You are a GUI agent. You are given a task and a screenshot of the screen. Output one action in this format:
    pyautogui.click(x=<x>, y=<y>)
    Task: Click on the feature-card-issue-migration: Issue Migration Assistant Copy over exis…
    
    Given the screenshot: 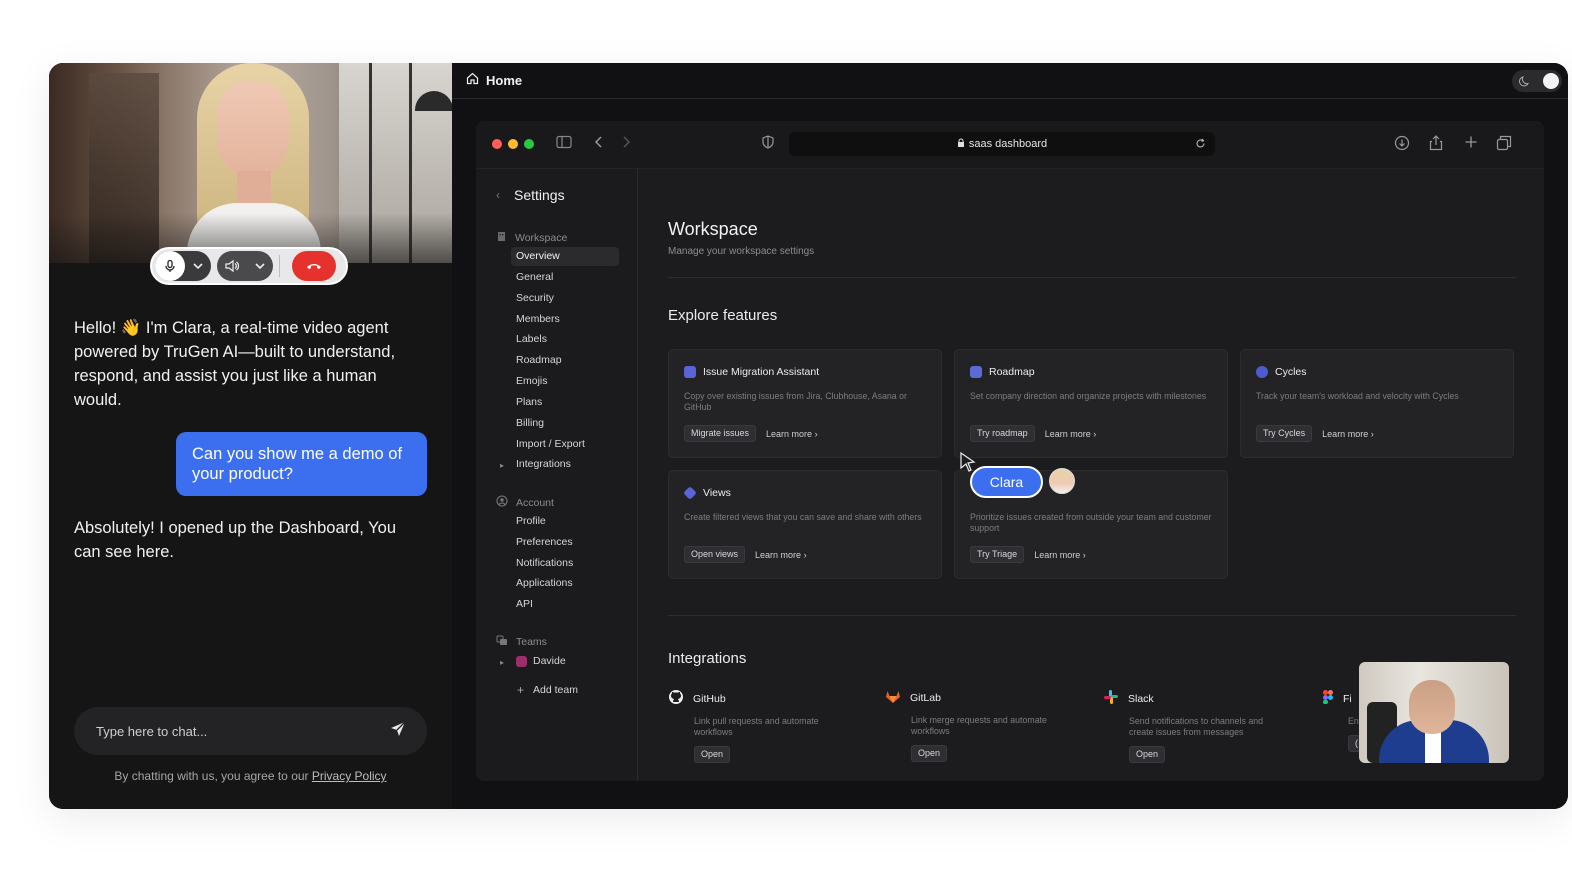 What is the action you would take?
    pyautogui.click(x=805, y=403)
    